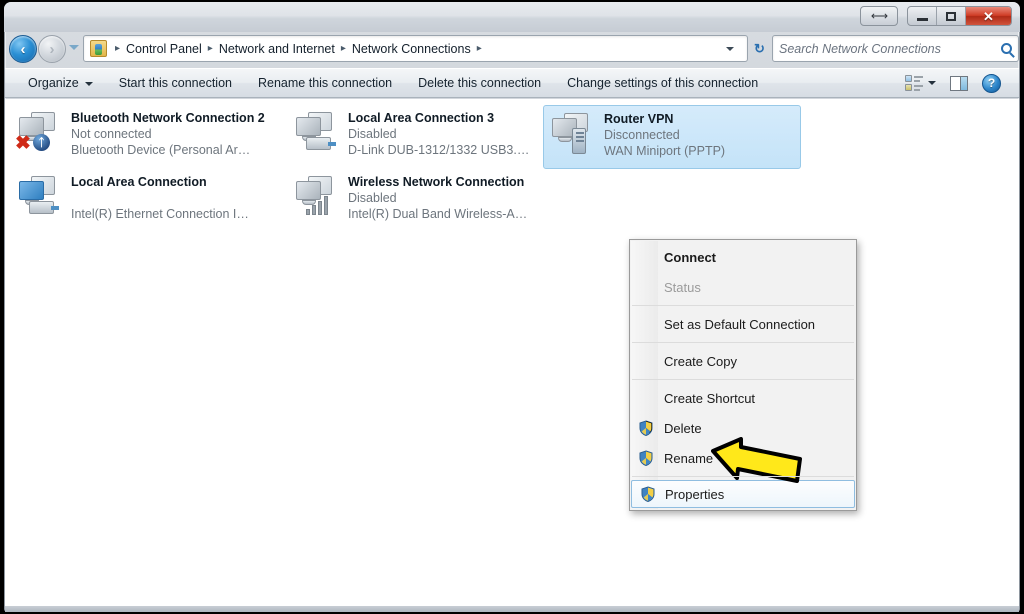  I want to click on menu-item-create-shortcut: Create Shortcut, so click(743, 398).